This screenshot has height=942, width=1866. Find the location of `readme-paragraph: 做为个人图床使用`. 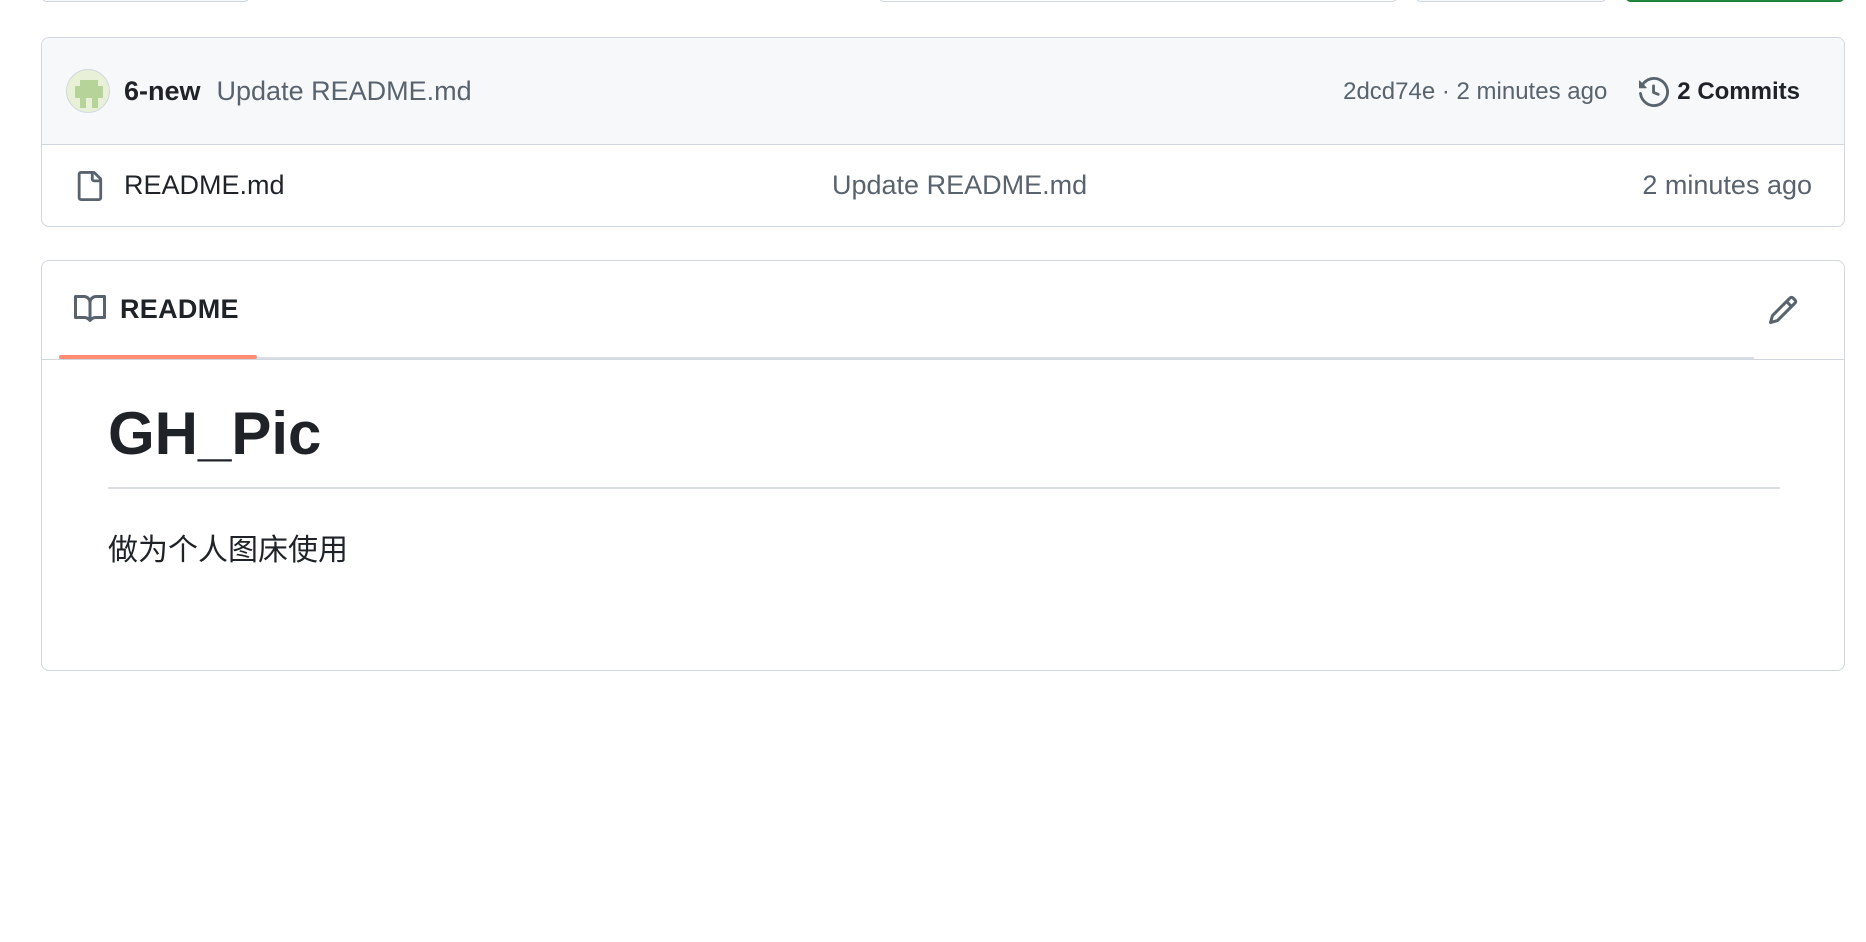

readme-paragraph: 做为个人图床使用 is located at coordinates (228, 550).